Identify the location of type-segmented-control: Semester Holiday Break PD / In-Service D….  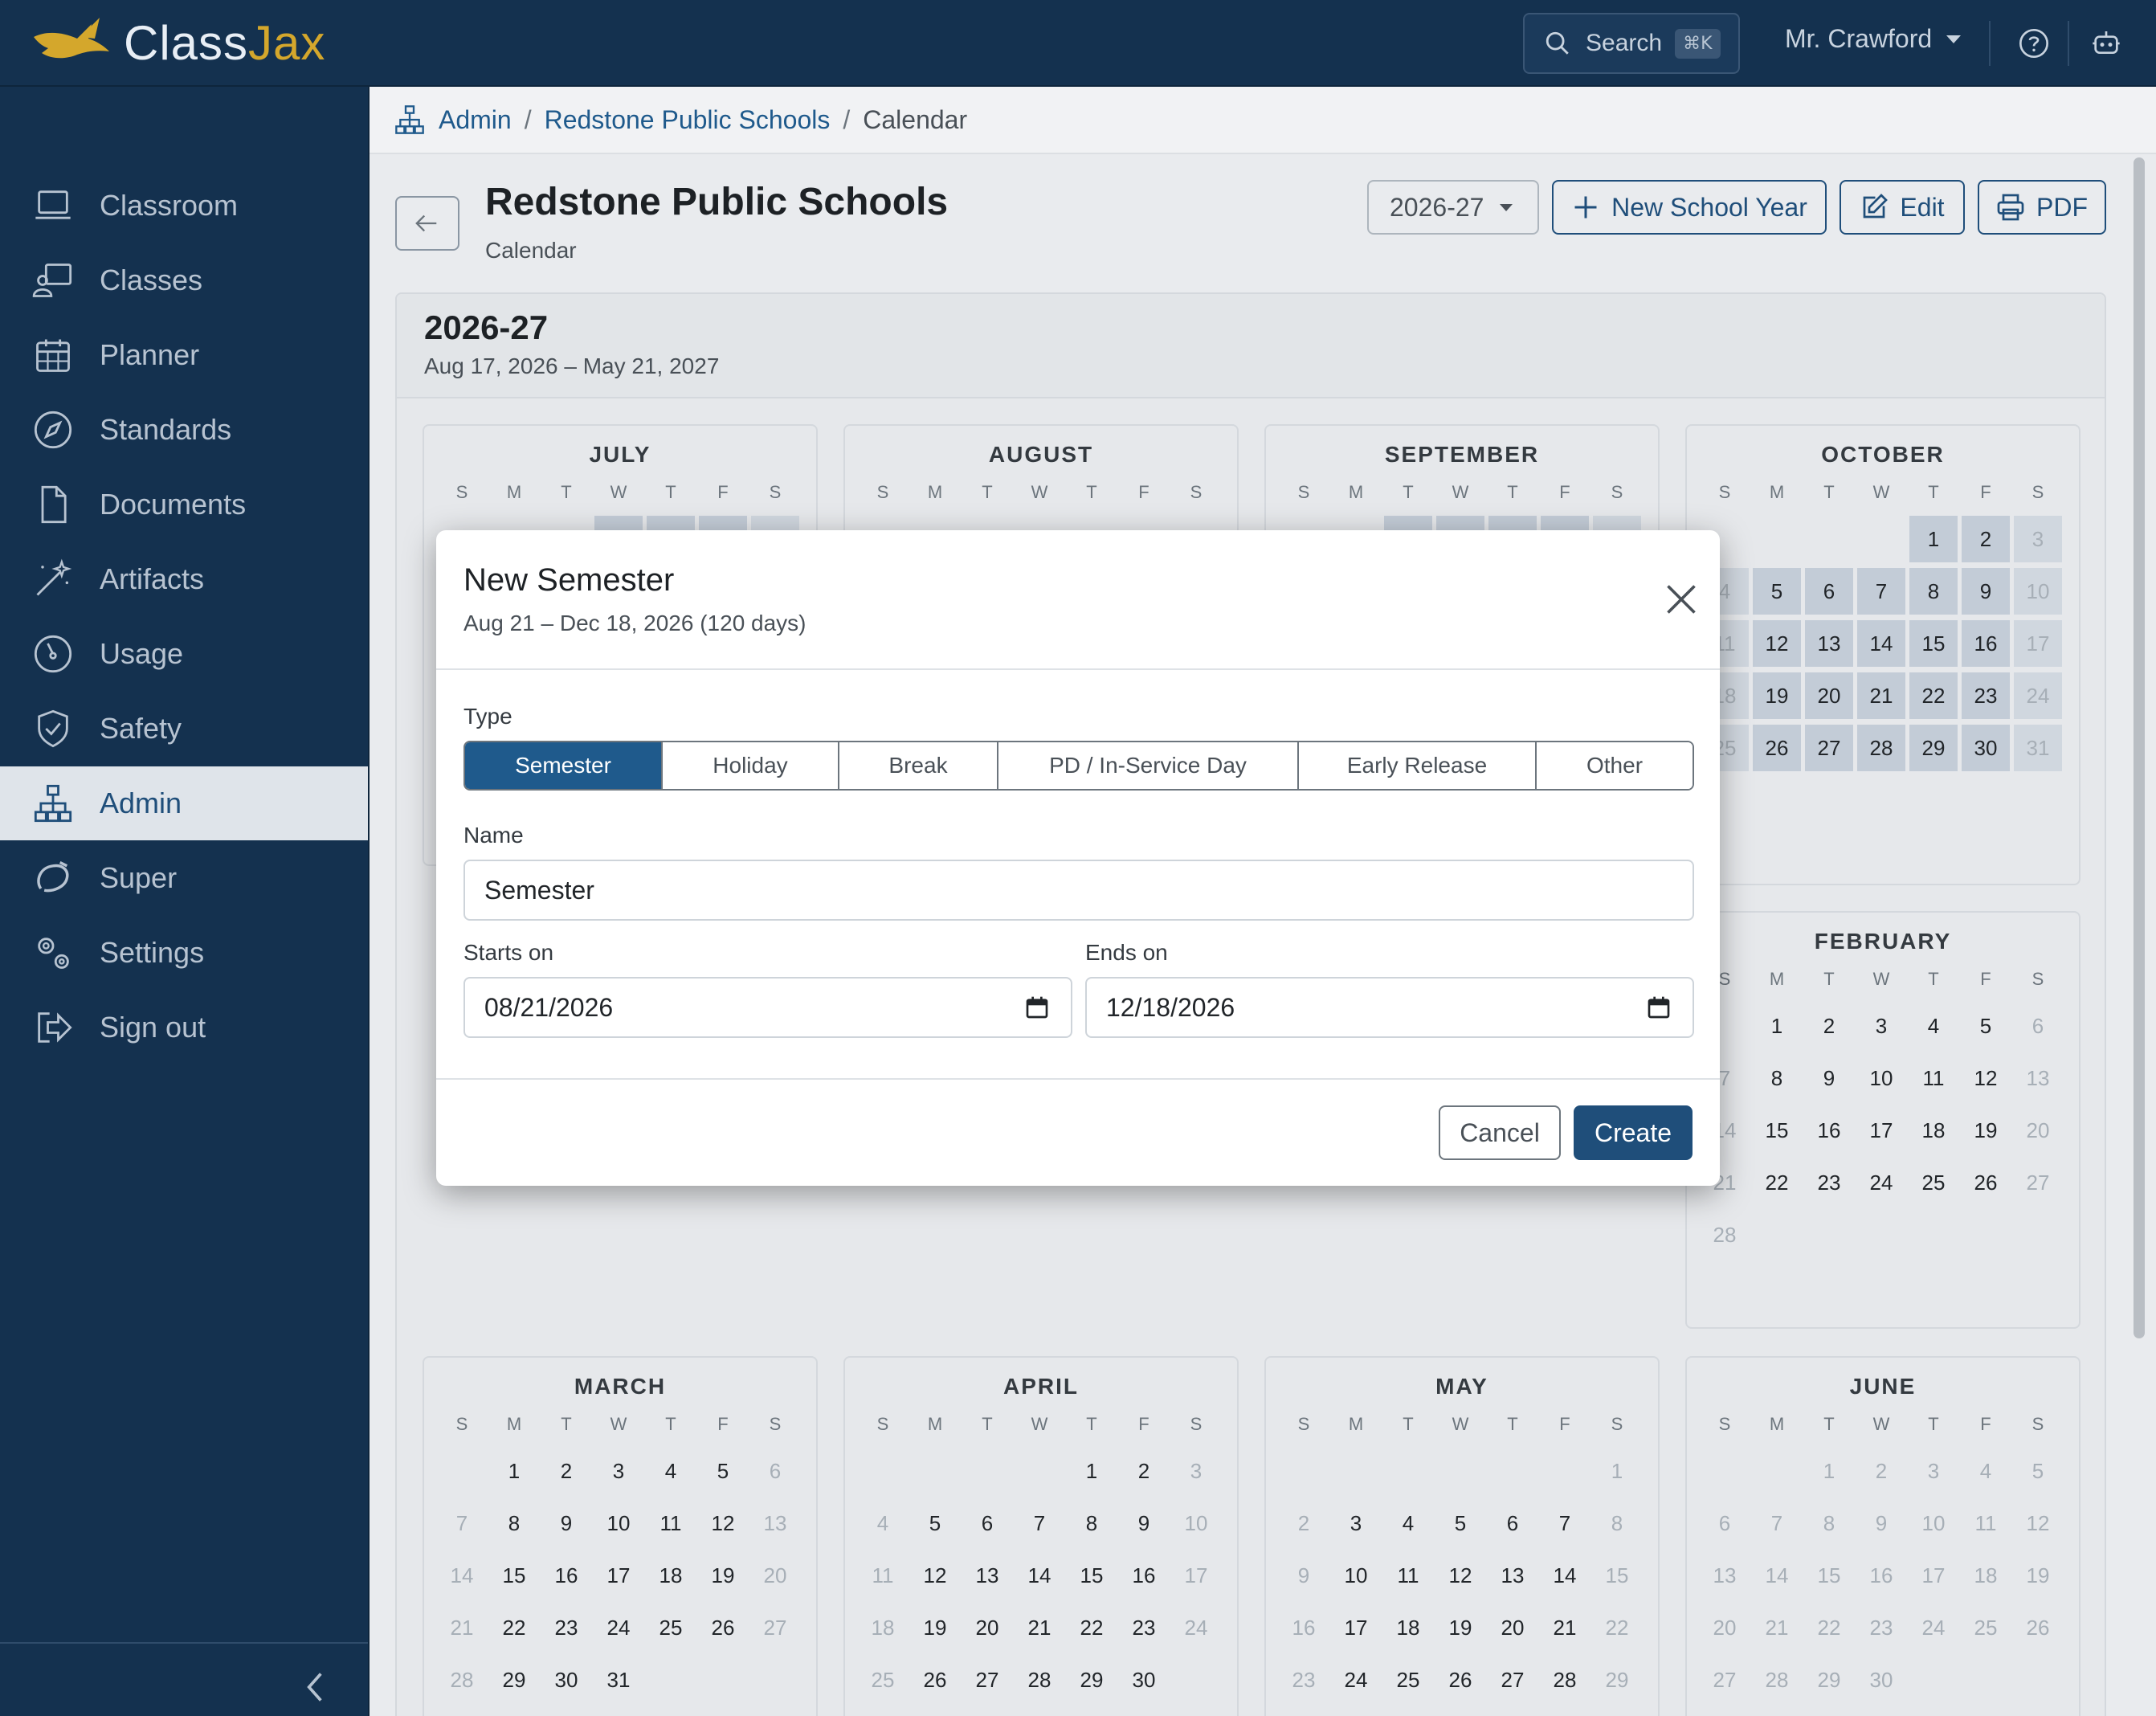
(1078, 766).